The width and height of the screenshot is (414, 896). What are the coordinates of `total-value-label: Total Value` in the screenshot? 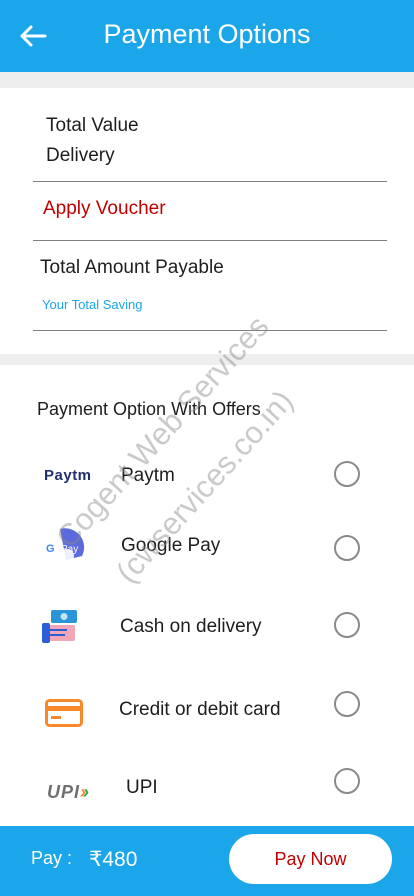 It's located at (92, 125).